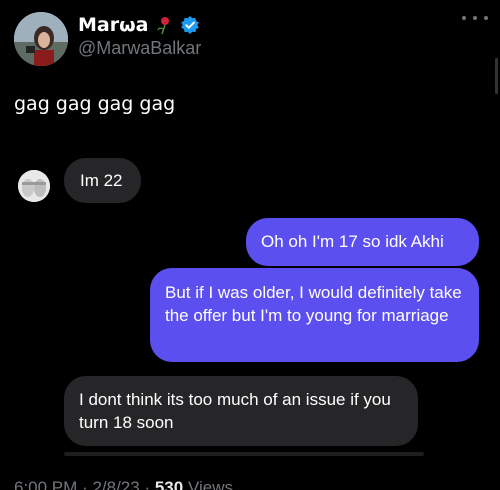 The height and width of the screenshot is (490, 500). Describe the element at coordinates (45, 484) in the screenshot. I see `tweet-time: 6:00 PM` at that location.